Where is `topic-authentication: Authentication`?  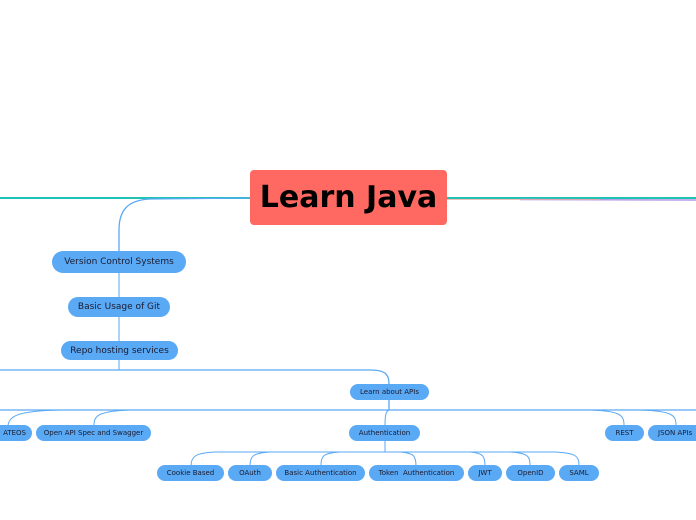 topic-authentication: Authentication is located at coordinates (384, 433).